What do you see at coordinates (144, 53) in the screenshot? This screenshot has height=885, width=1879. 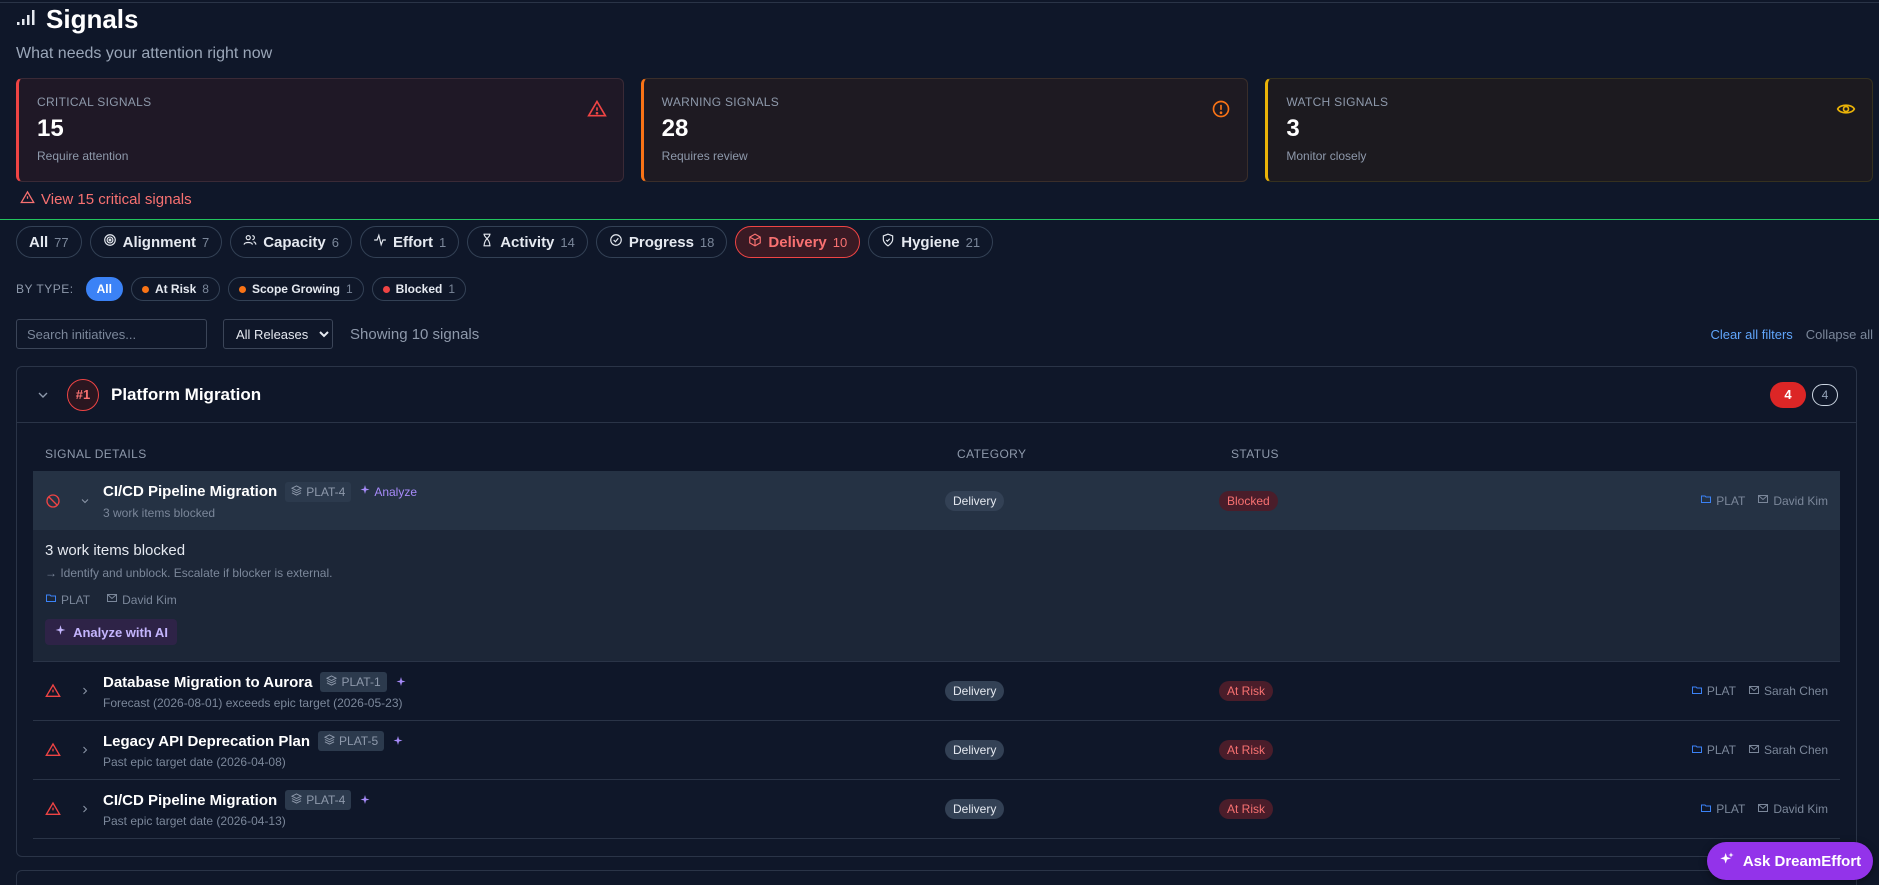 I see `page-subtitle: What needs your attention right now` at bounding box center [144, 53].